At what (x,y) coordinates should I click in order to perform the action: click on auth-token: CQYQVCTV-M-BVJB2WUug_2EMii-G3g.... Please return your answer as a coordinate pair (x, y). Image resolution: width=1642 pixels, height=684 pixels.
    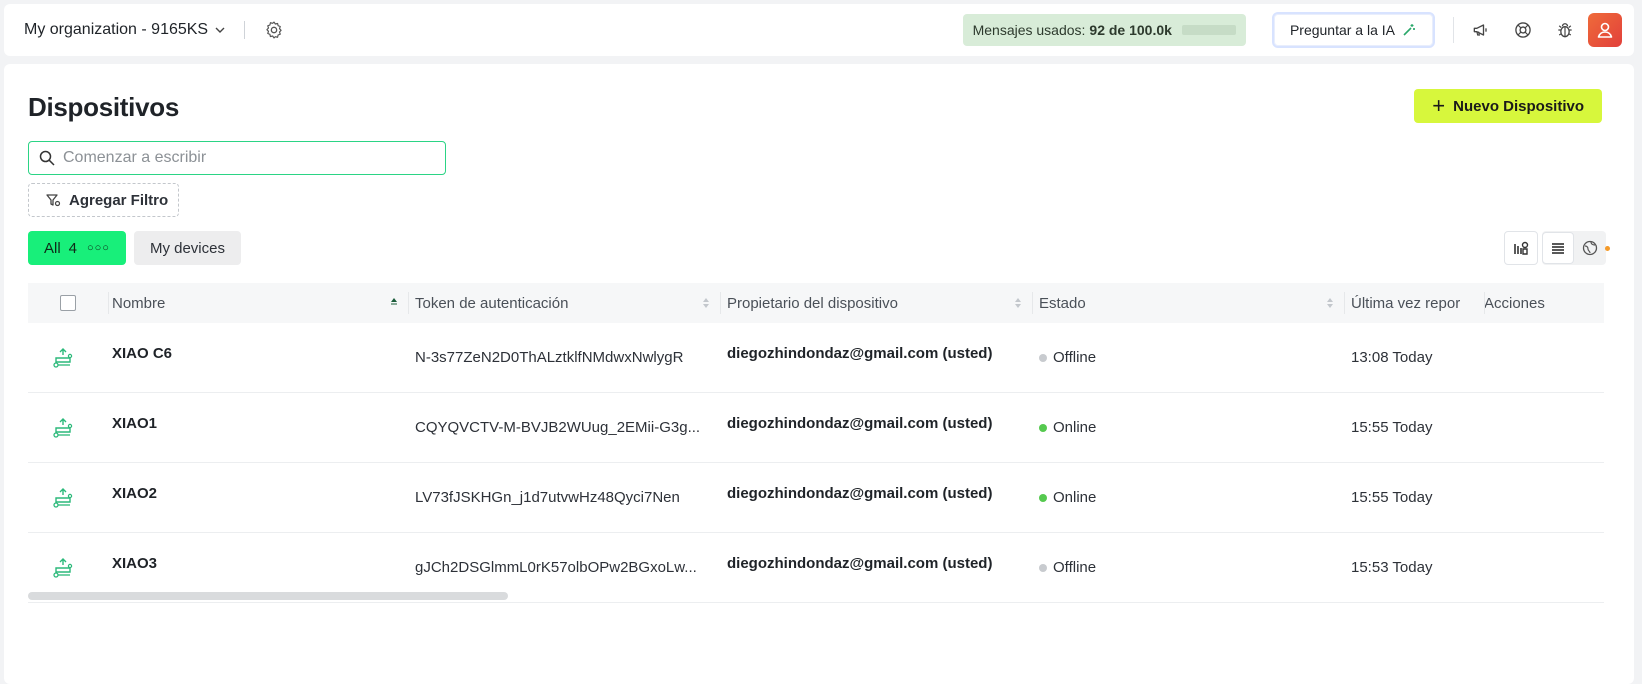
    Looking at the image, I should click on (564, 427).